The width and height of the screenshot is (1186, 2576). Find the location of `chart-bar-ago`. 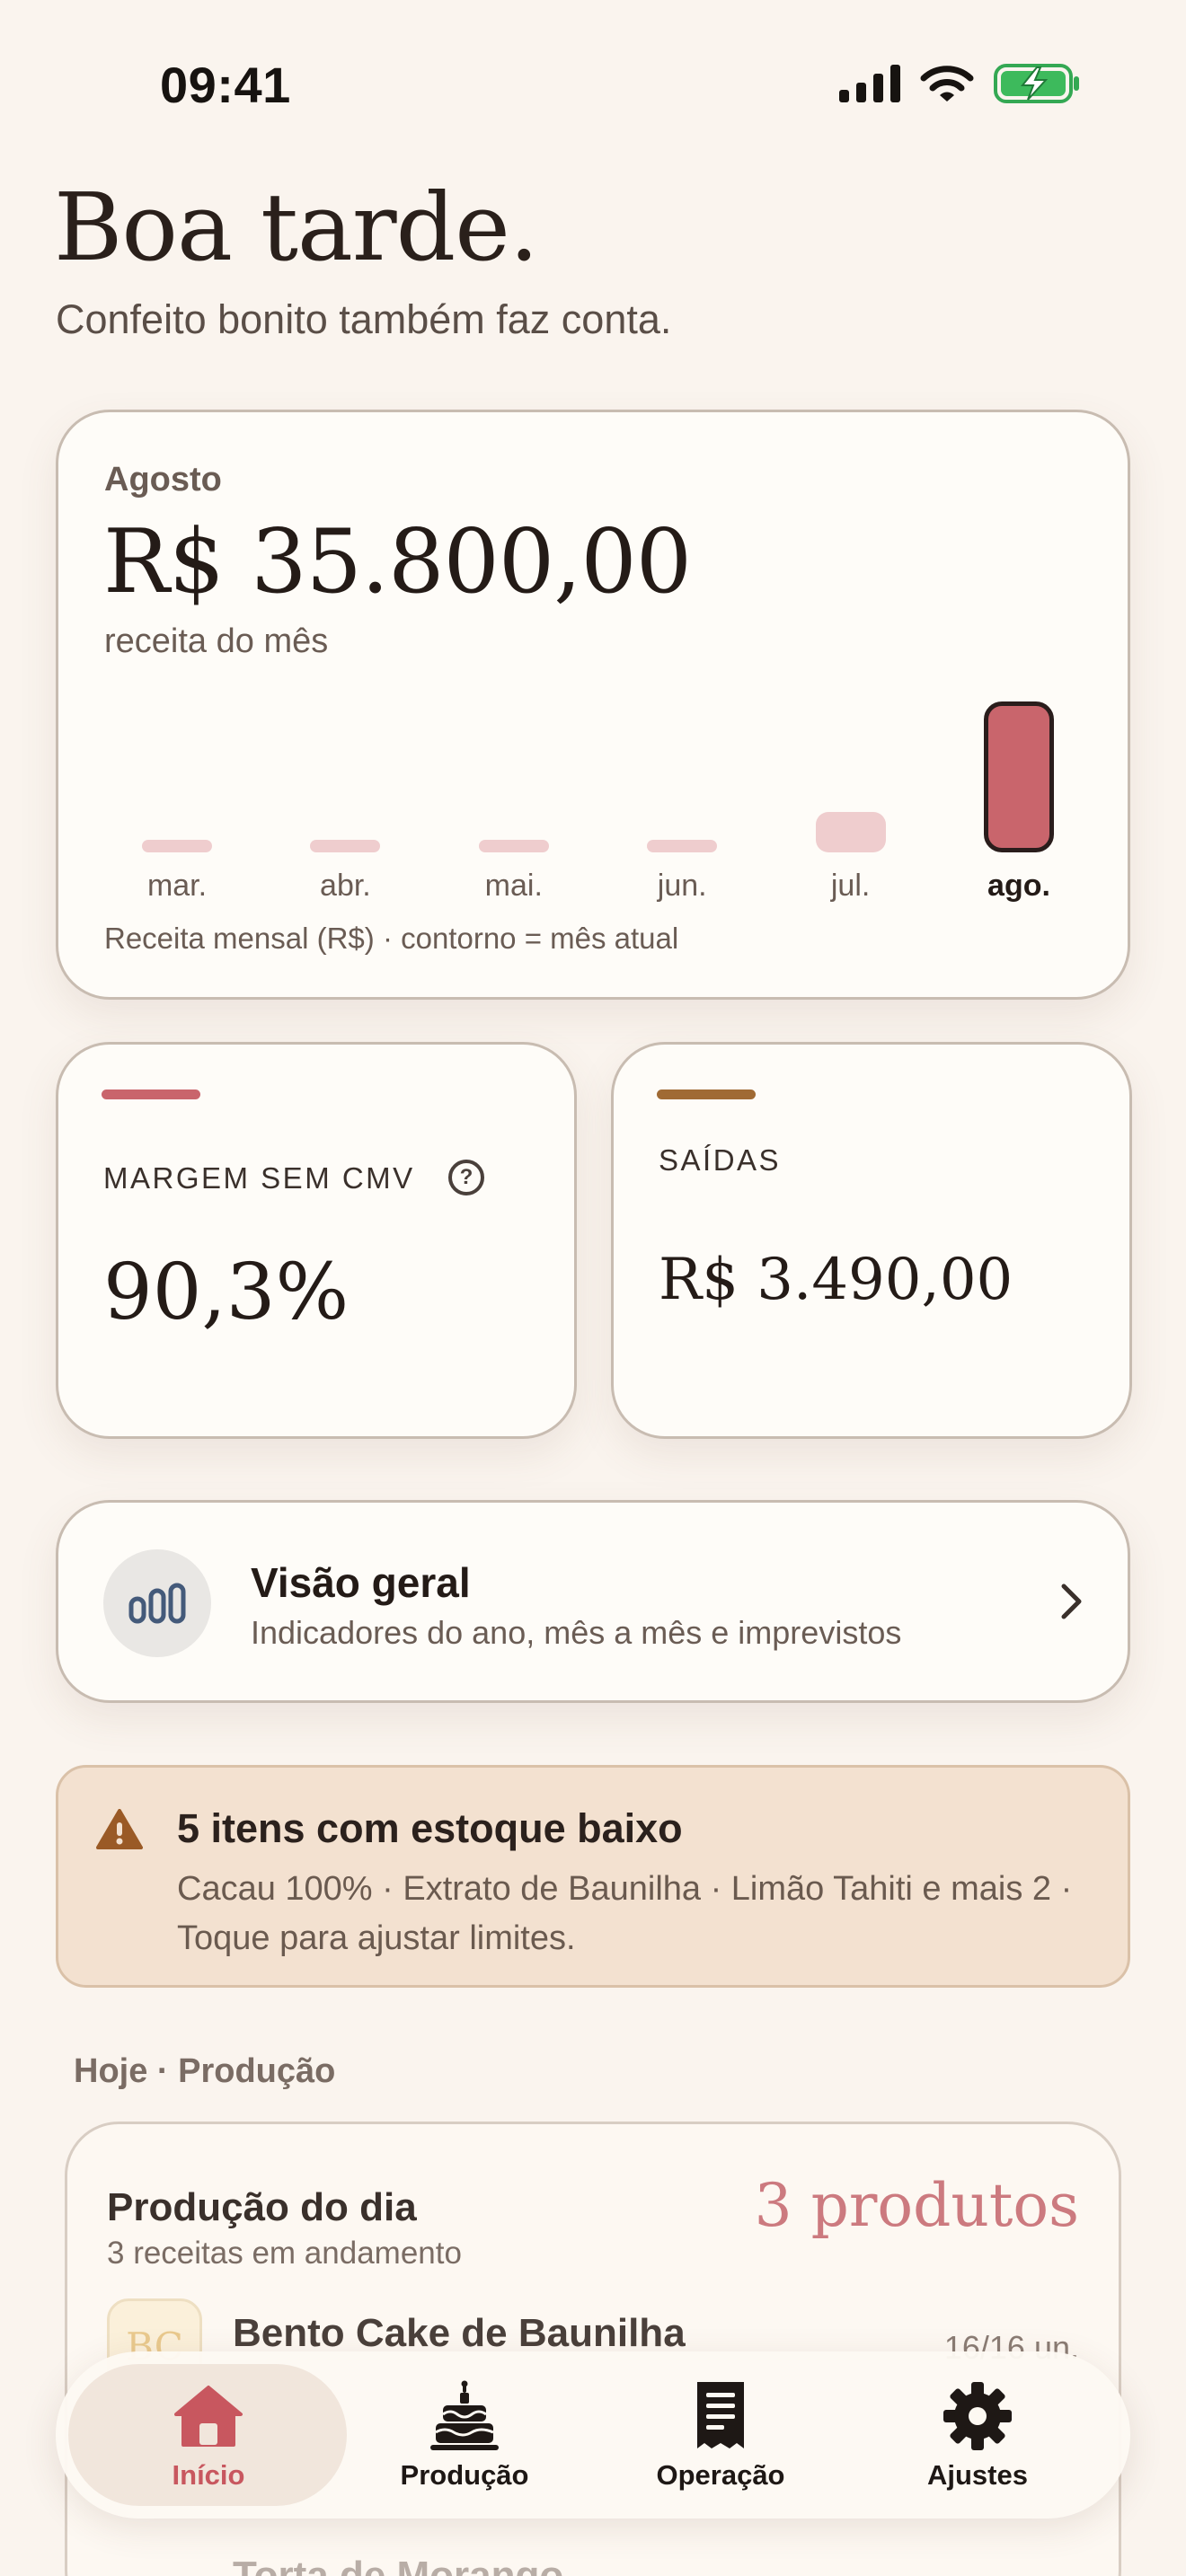

chart-bar-ago is located at coordinates (1019, 776).